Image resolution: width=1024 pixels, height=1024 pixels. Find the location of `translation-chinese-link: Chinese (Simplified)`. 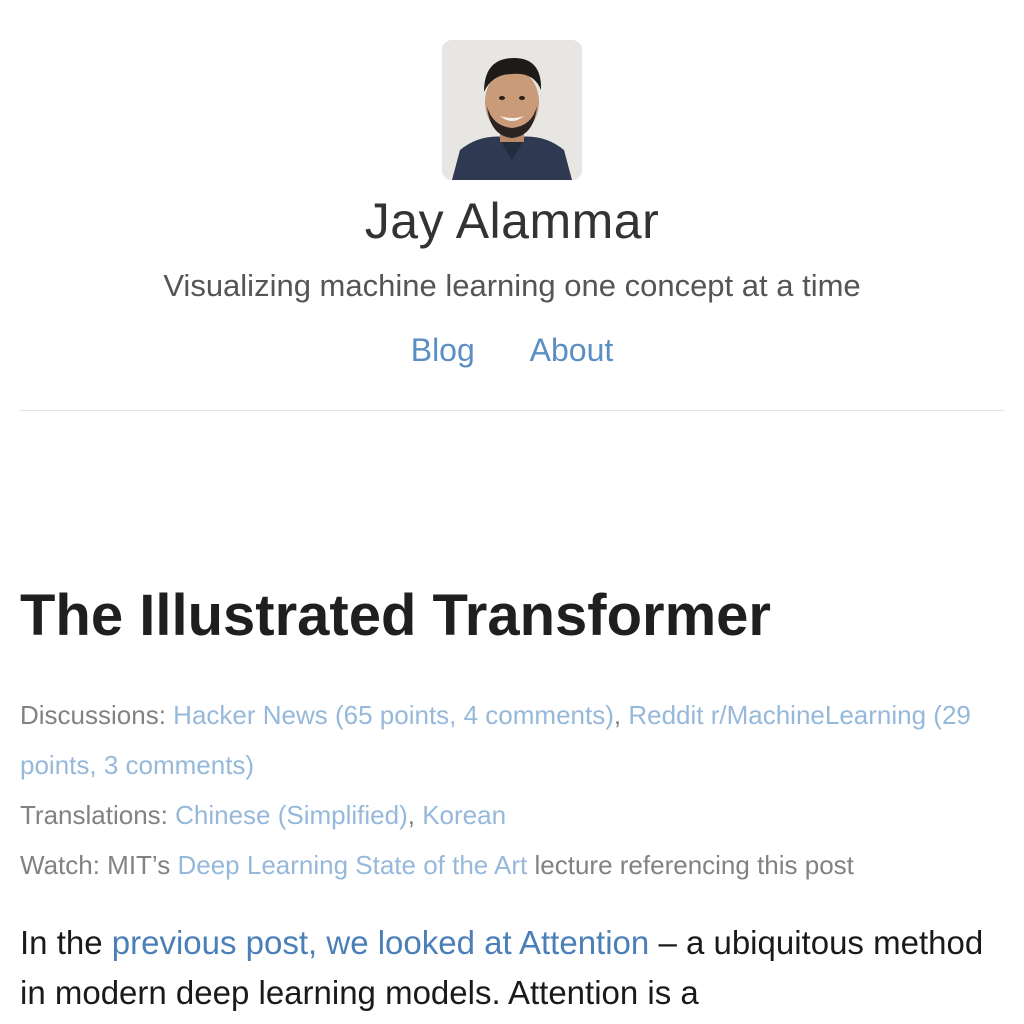

translation-chinese-link: Chinese (Simplified) is located at coordinates (291, 815).